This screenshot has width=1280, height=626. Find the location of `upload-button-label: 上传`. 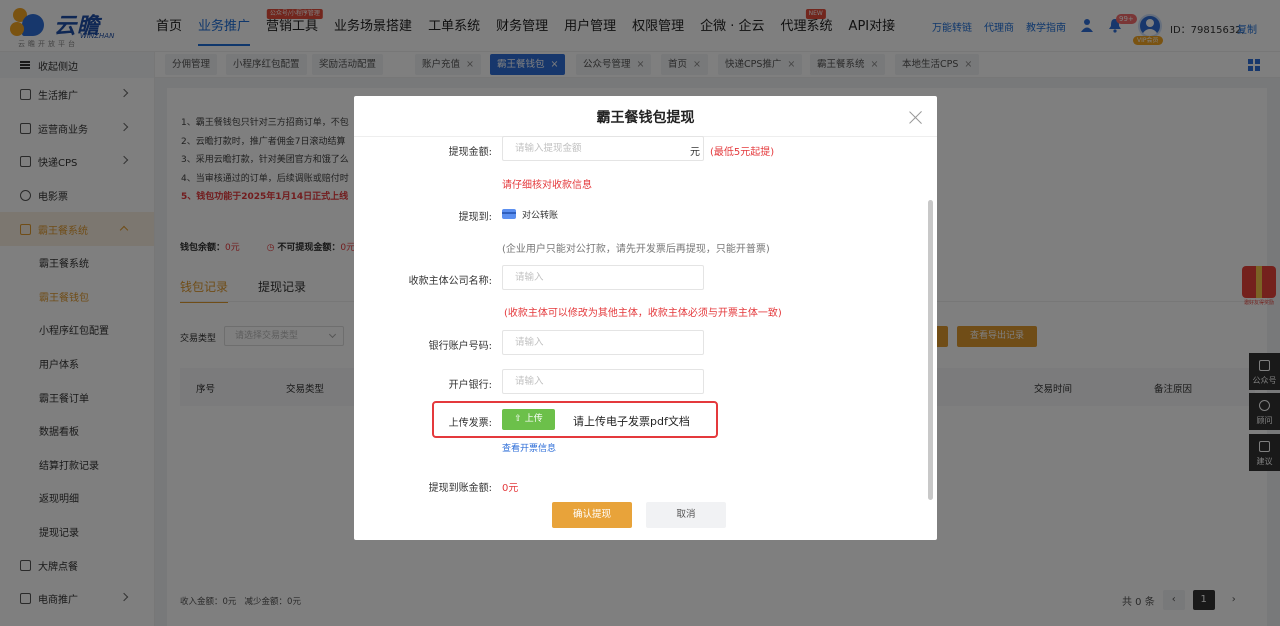

upload-button-label: 上传 is located at coordinates (533, 419).